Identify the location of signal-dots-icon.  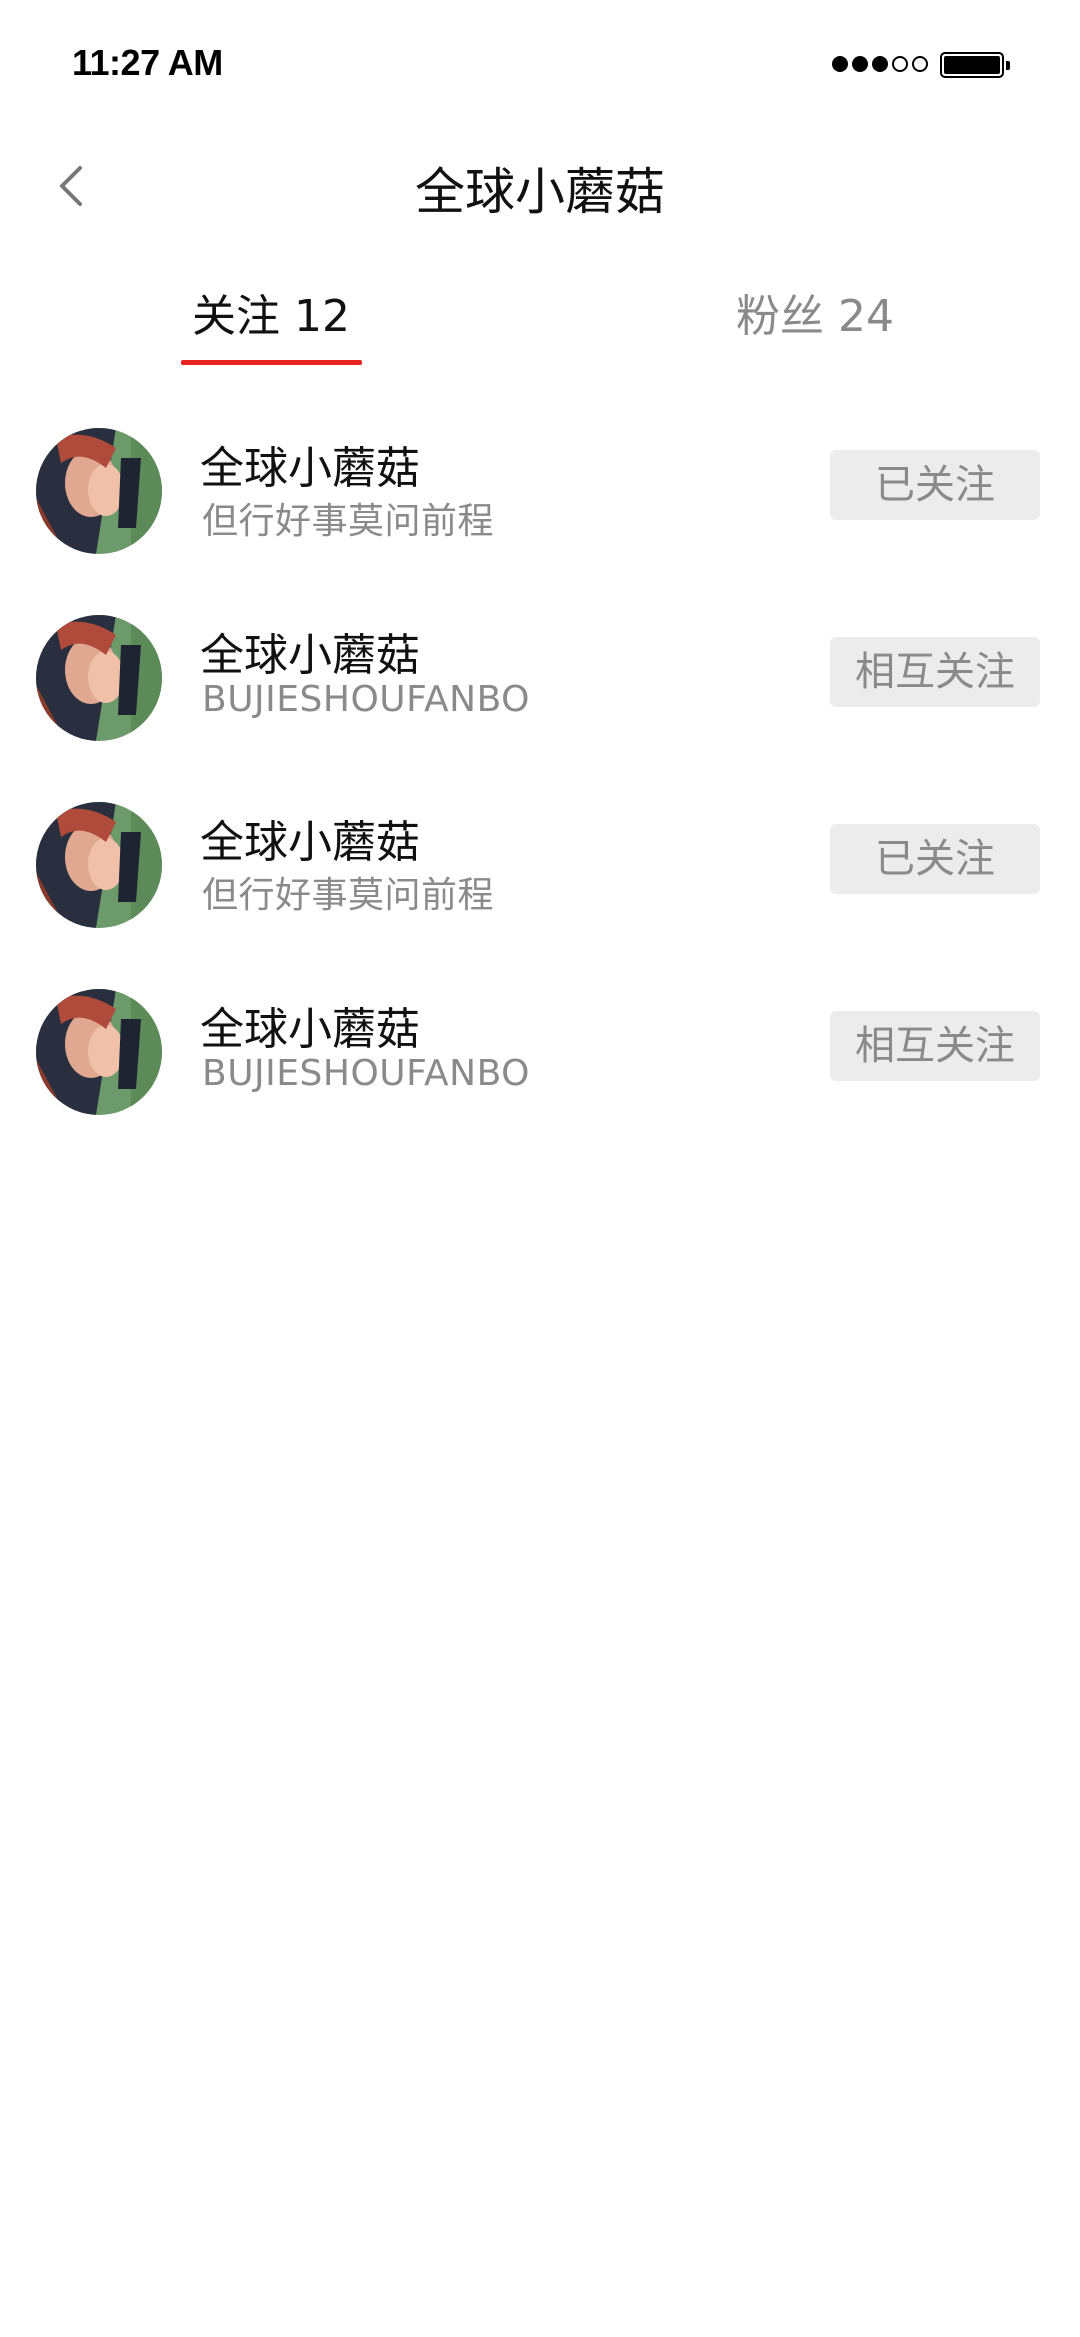
(880, 64).